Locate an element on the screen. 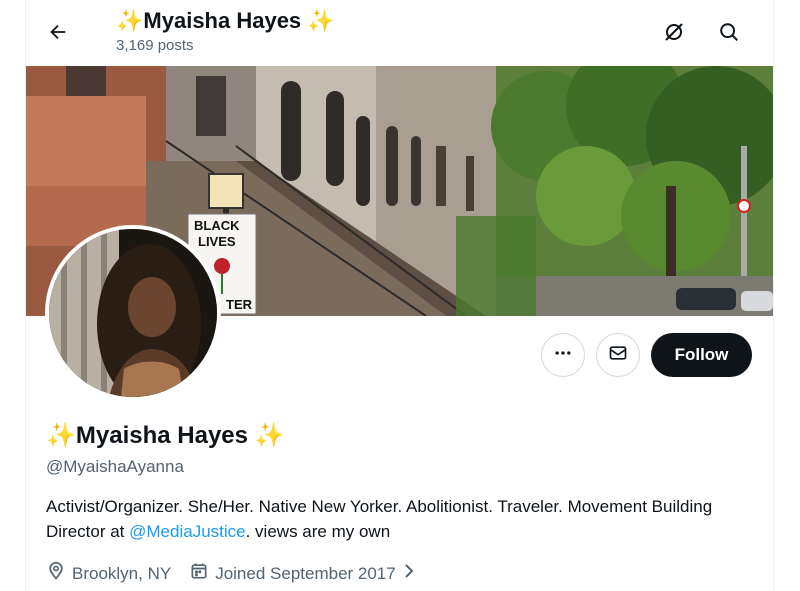 The image size is (800, 591). joined-text: Joined September 2017 is located at coordinates (305, 573).